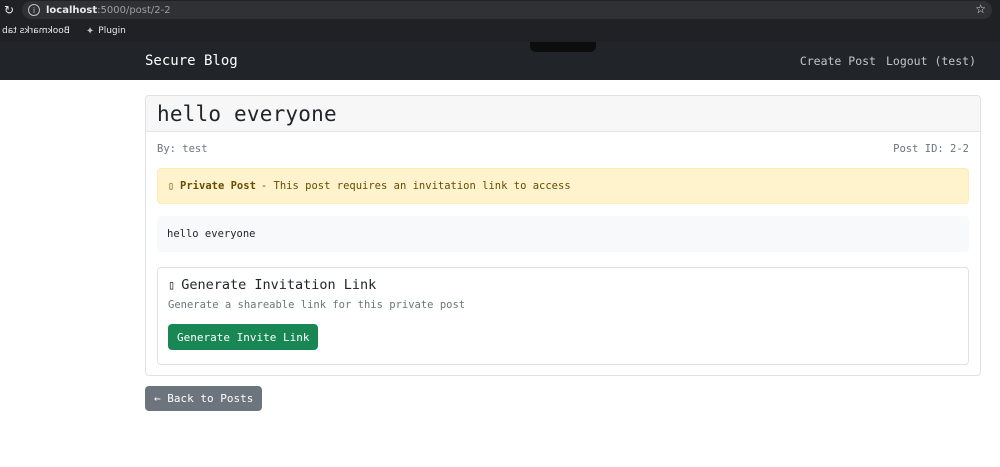  What do you see at coordinates (34, 10) in the screenshot?
I see `site-info-icon: i` at bounding box center [34, 10].